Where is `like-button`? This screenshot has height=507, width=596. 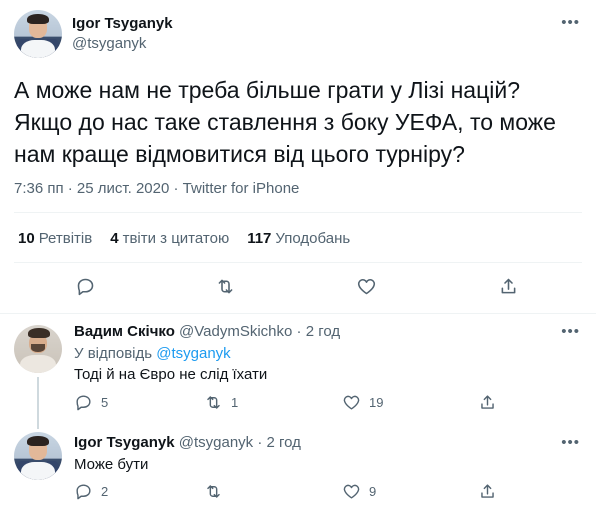
like-button is located at coordinates (366, 286).